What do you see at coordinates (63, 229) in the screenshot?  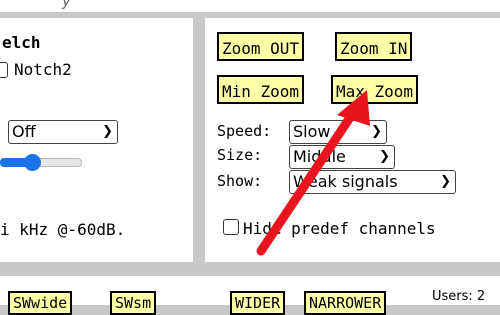 I see `status-text: i kHz @-60dB.` at bounding box center [63, 229].